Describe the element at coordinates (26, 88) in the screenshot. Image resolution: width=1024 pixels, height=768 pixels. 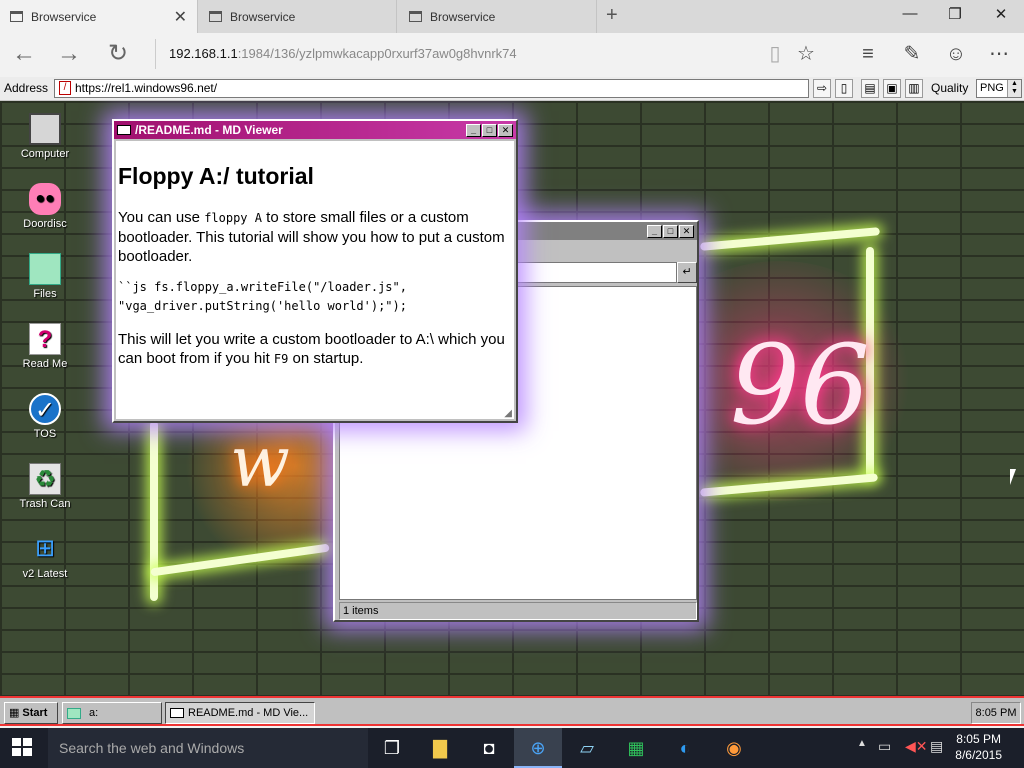
I see `address-label: Address` at that location.